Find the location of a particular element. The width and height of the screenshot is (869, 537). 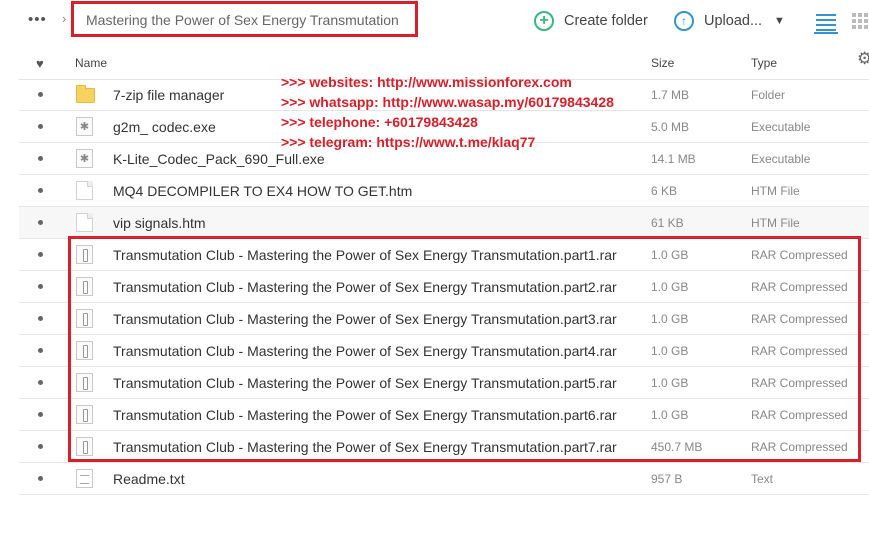

upload-arrow-icon: ↑ is located at coordinates (684, 21).